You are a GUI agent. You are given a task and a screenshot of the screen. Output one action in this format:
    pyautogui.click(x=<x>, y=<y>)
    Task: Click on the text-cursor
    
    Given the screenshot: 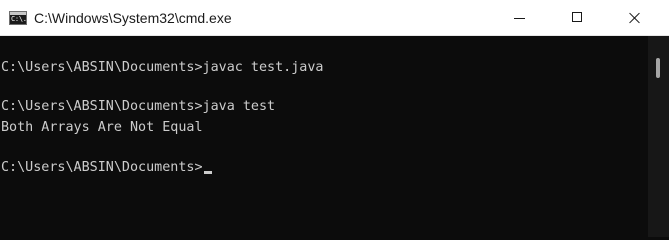 What is the action you would take?
    pyautogui.click(x=207, y=172)
    